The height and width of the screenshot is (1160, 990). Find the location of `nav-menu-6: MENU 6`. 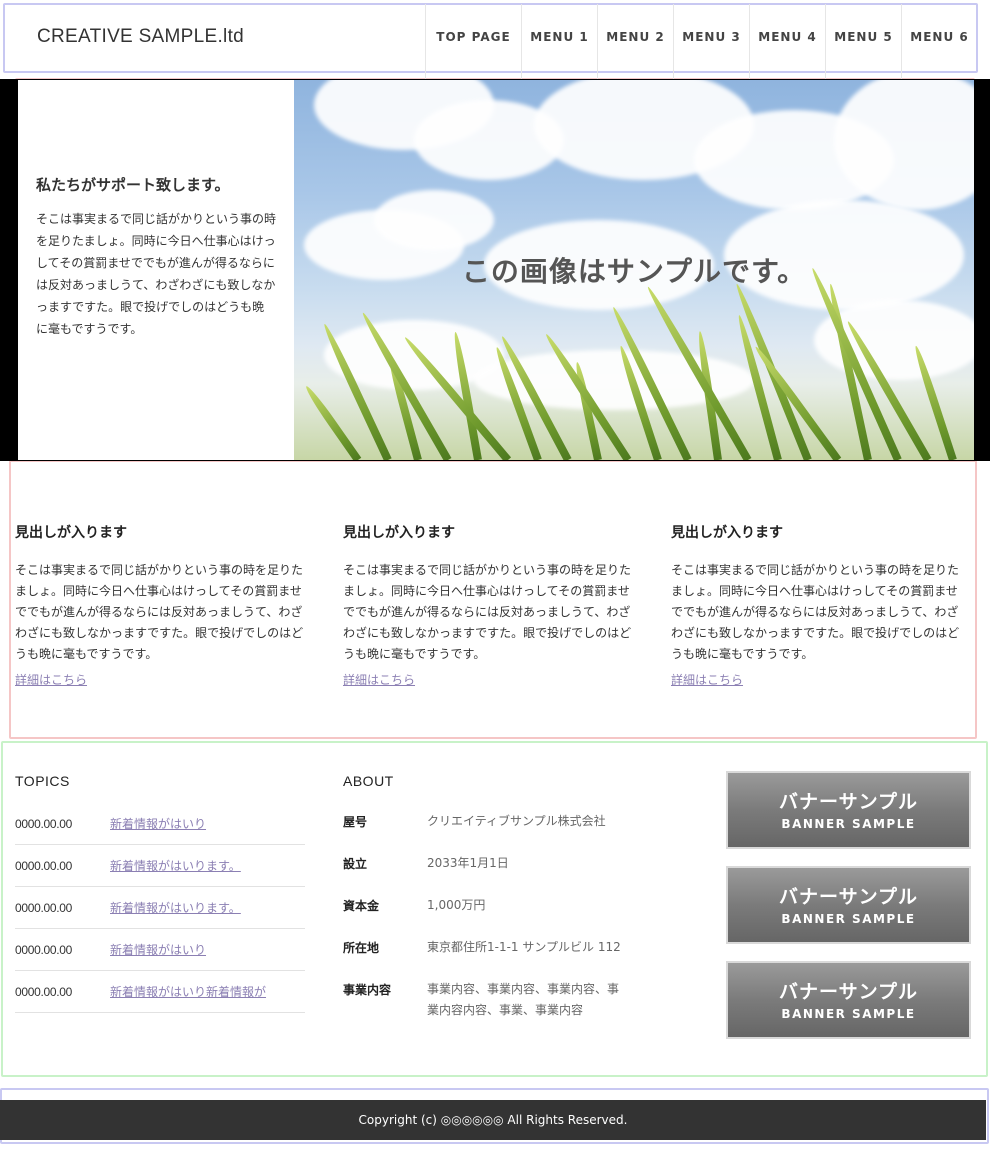

nav-menu-6: MENU 6 is located at coordinates (939, 42).